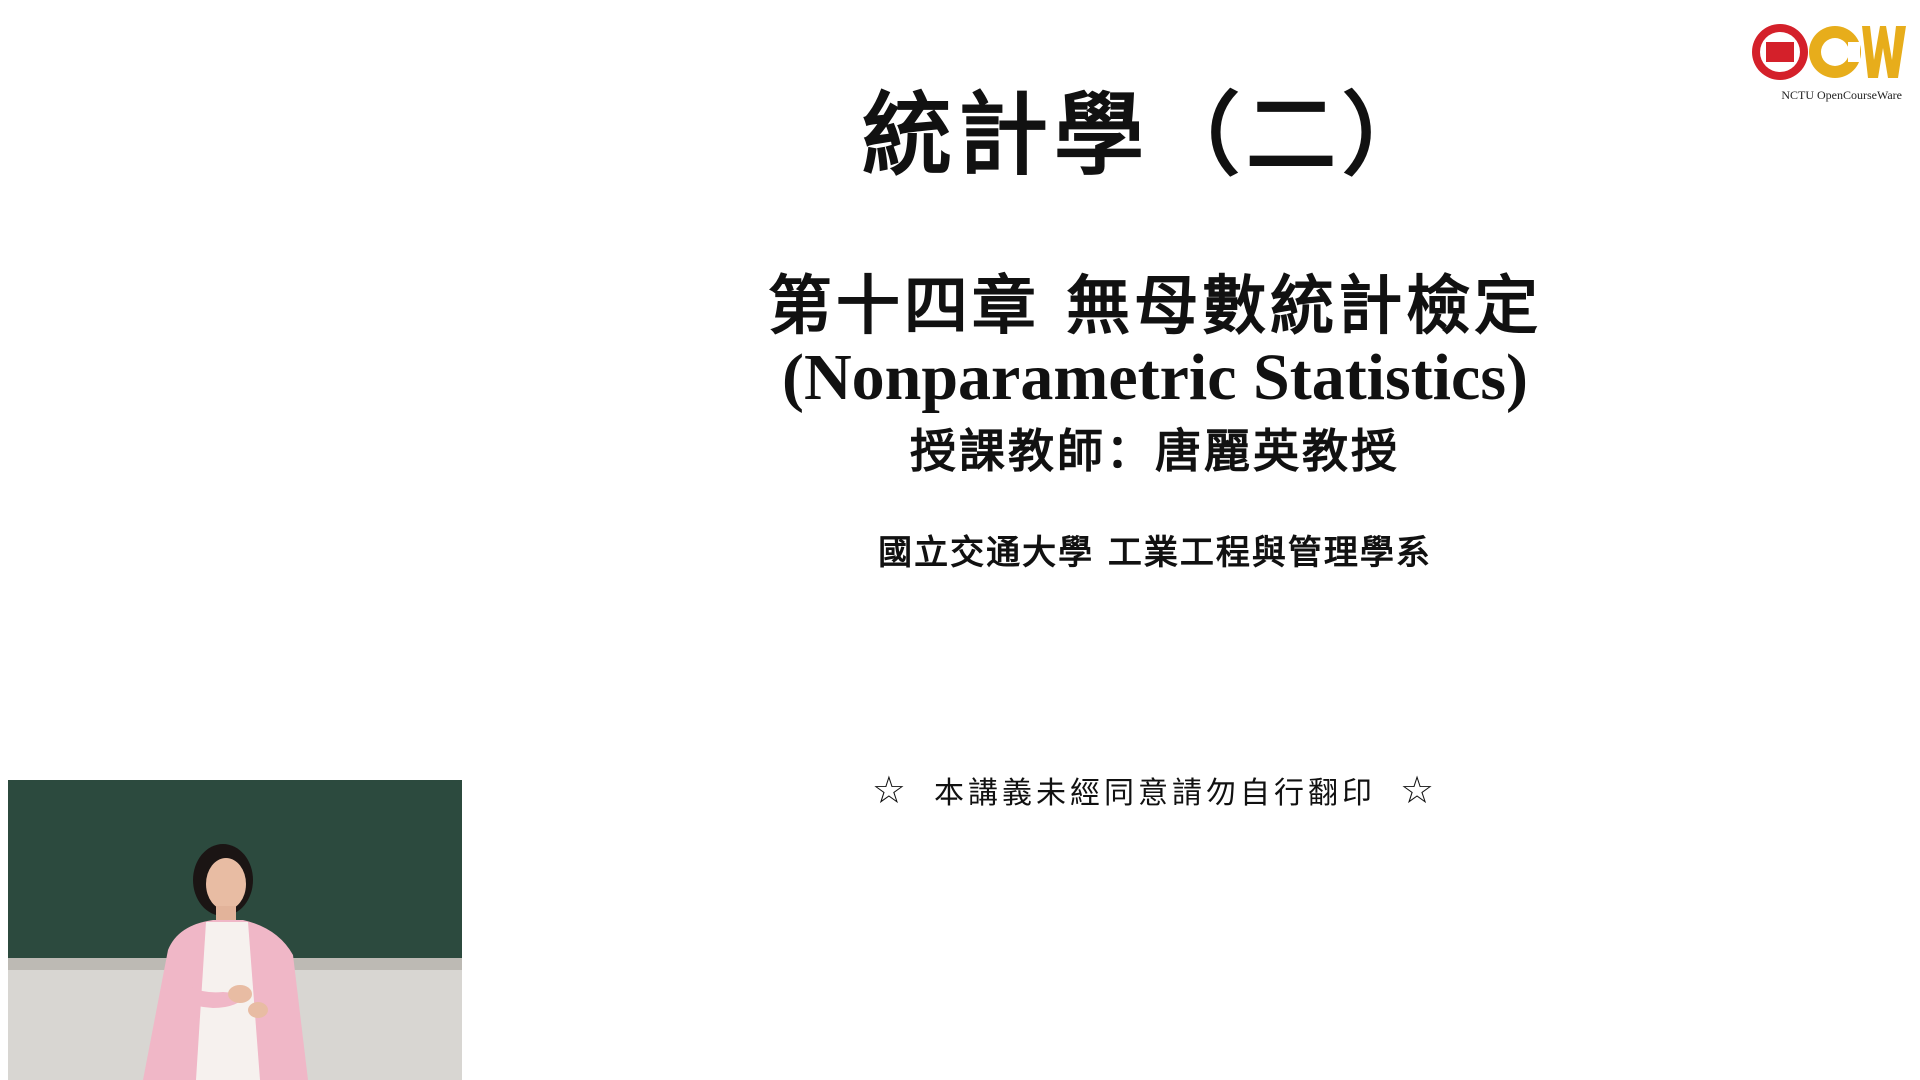  What do you see at coordinates (1155, 377) in the screenshot?
I see `english-subtitle: (Nonparametric Statistics)` at bounding box center [1155, 377].